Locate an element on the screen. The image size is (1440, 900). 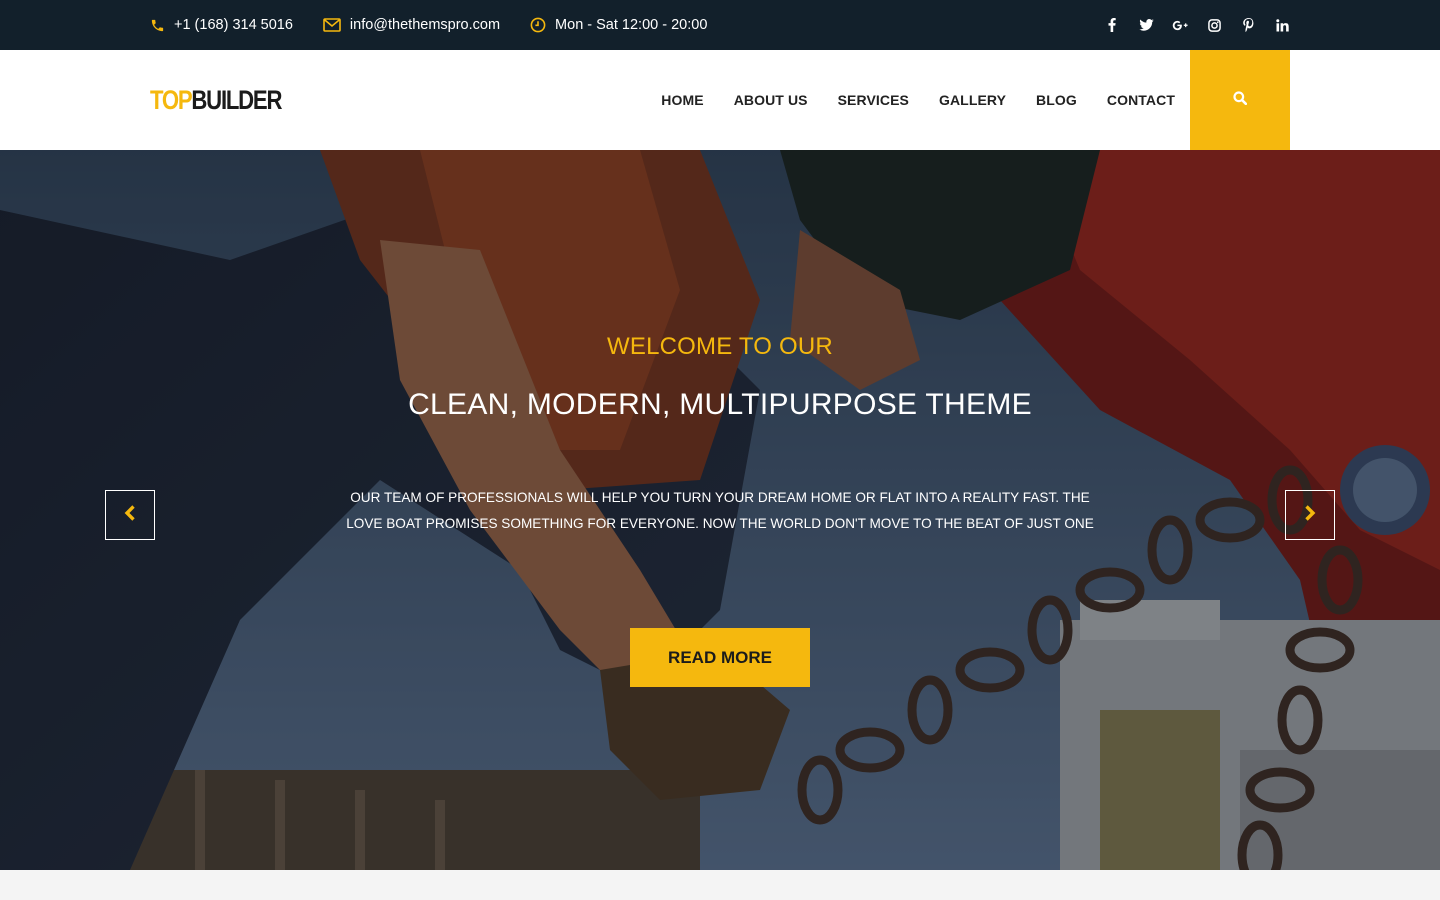
nav-services: SERVICES is located at coordinates (873, 100).